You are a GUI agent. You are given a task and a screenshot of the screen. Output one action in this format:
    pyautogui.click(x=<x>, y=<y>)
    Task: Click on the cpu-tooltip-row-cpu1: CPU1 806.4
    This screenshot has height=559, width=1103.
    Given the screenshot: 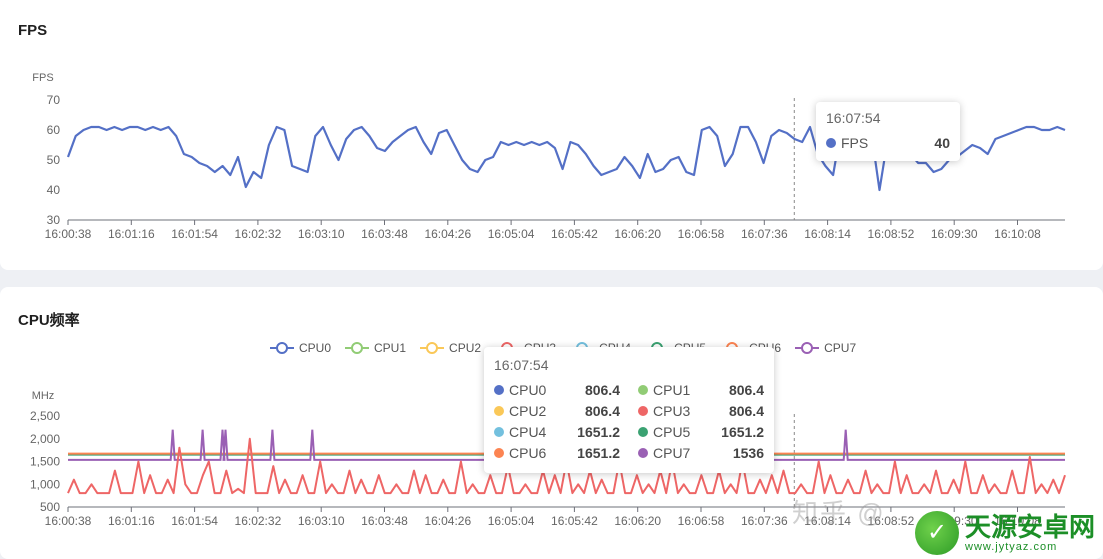 What is the action you would take?
    pyautogui.click(x=701, y=389)
    